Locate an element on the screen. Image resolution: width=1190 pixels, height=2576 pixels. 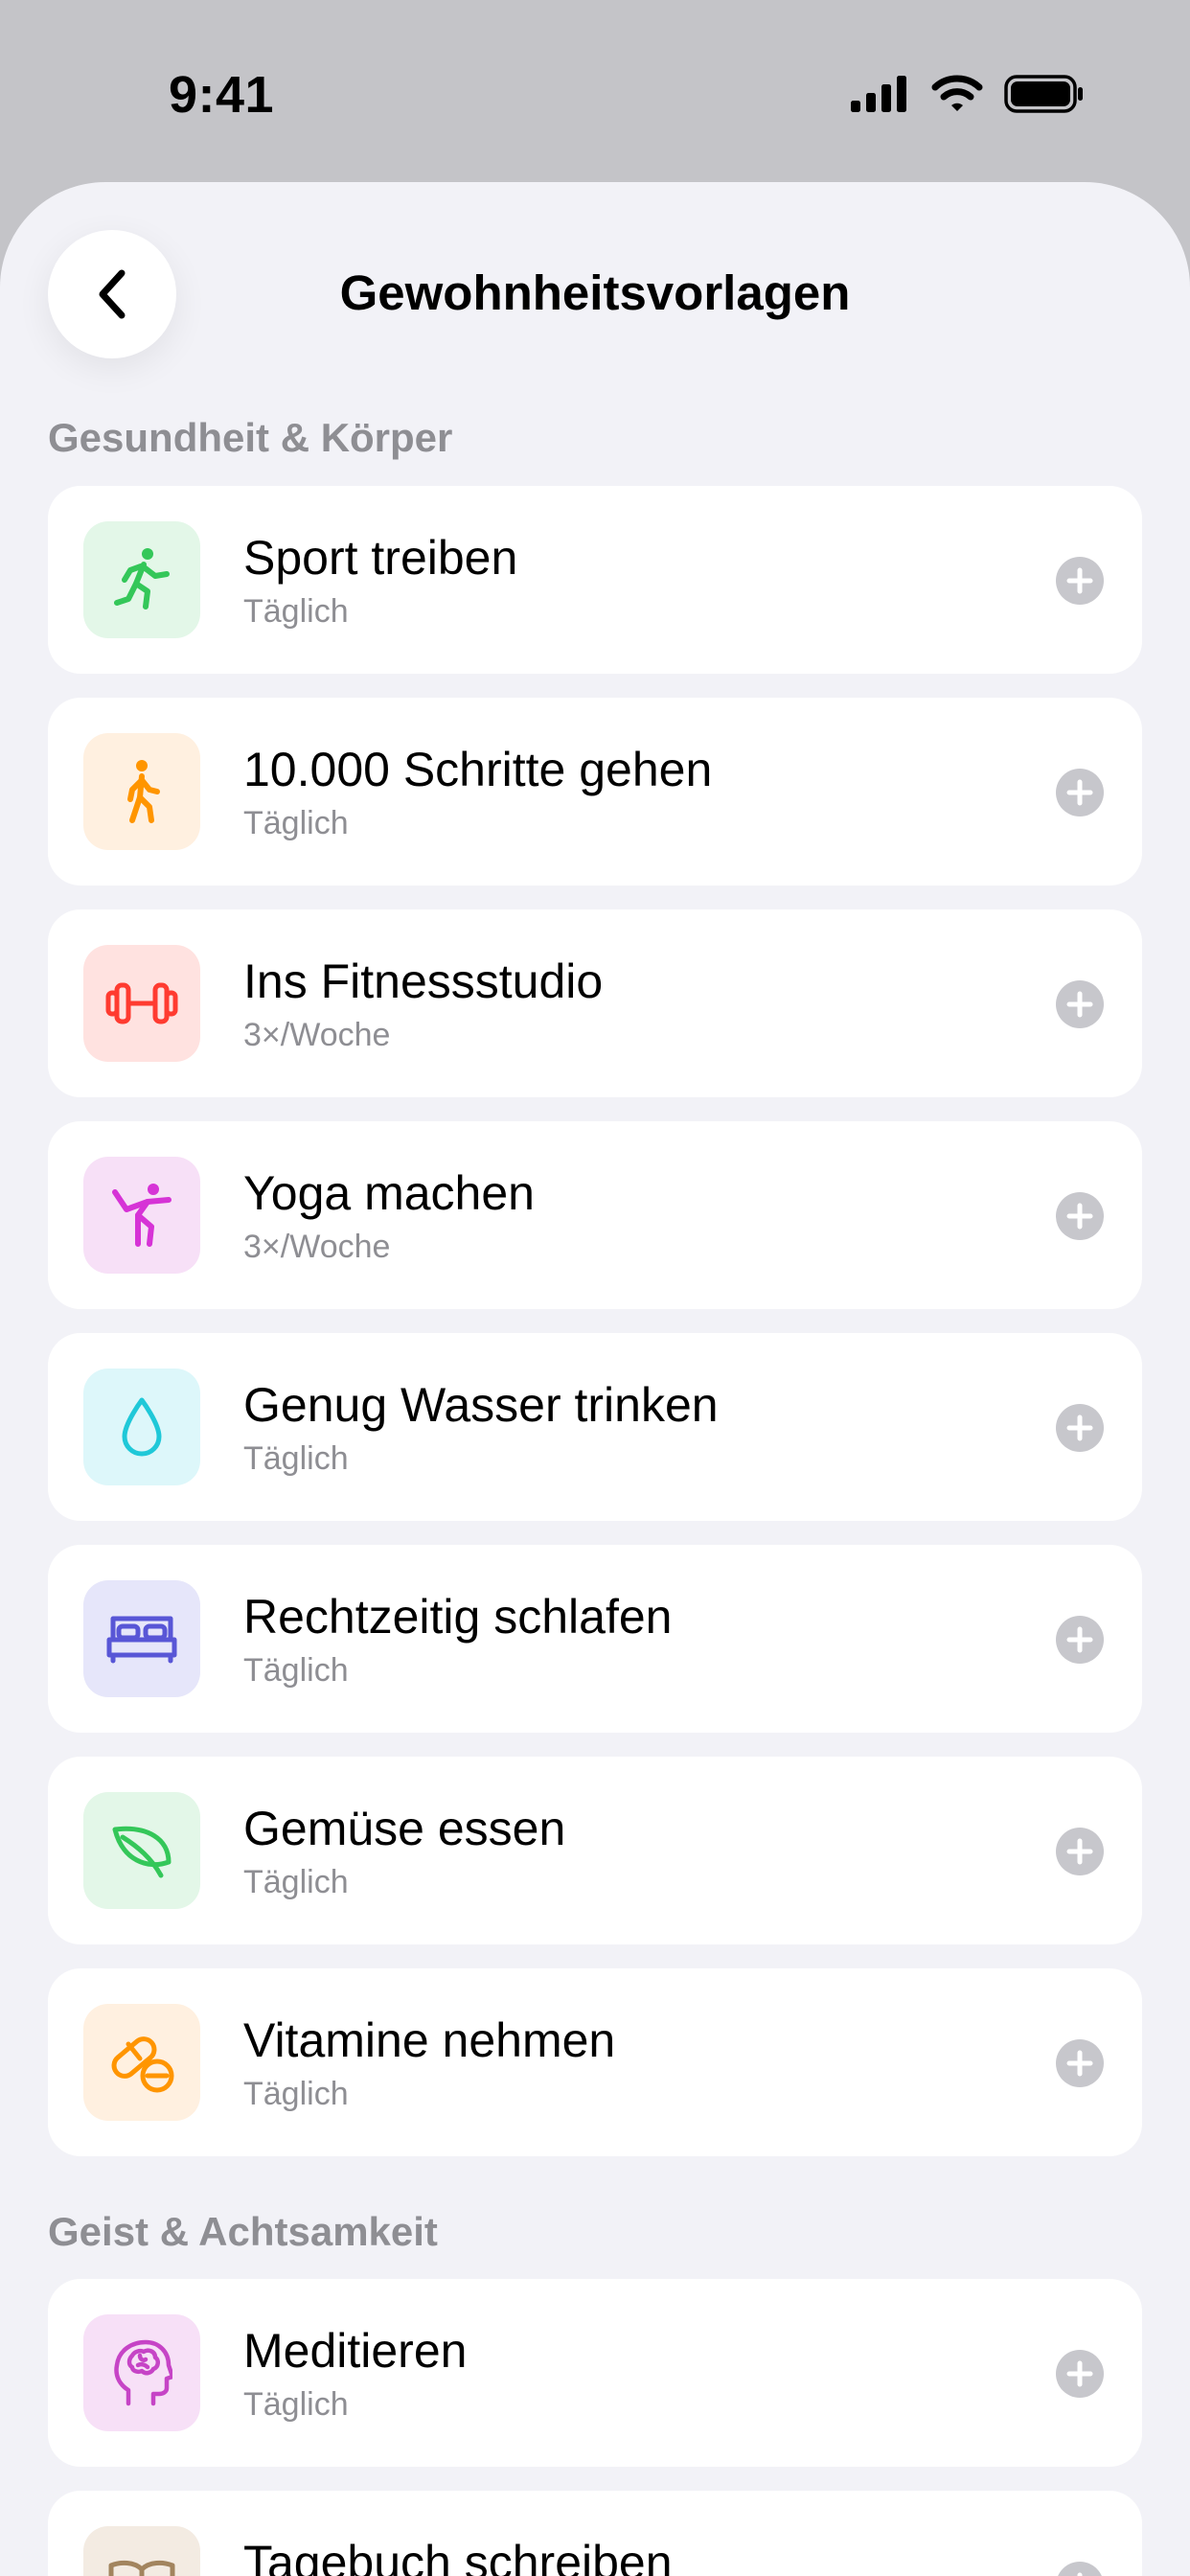
template-card-journal: Tagebuch schreiben is located at coordinates (595, 2533).